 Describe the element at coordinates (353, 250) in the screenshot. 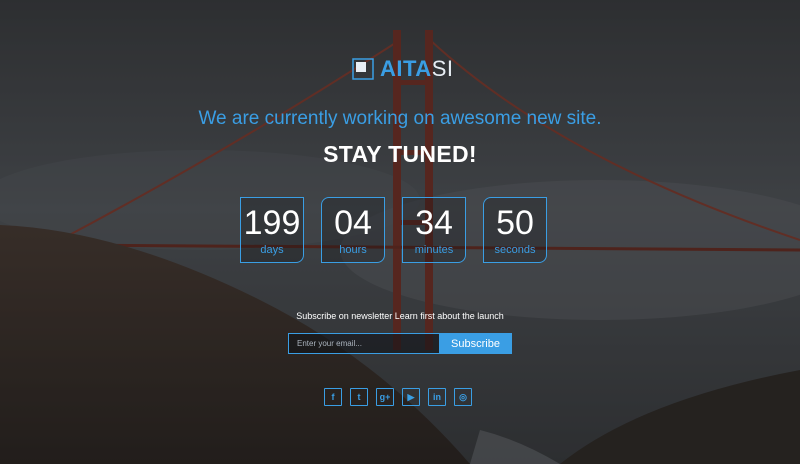

I see `countdown-hours-label: hours` at that location.